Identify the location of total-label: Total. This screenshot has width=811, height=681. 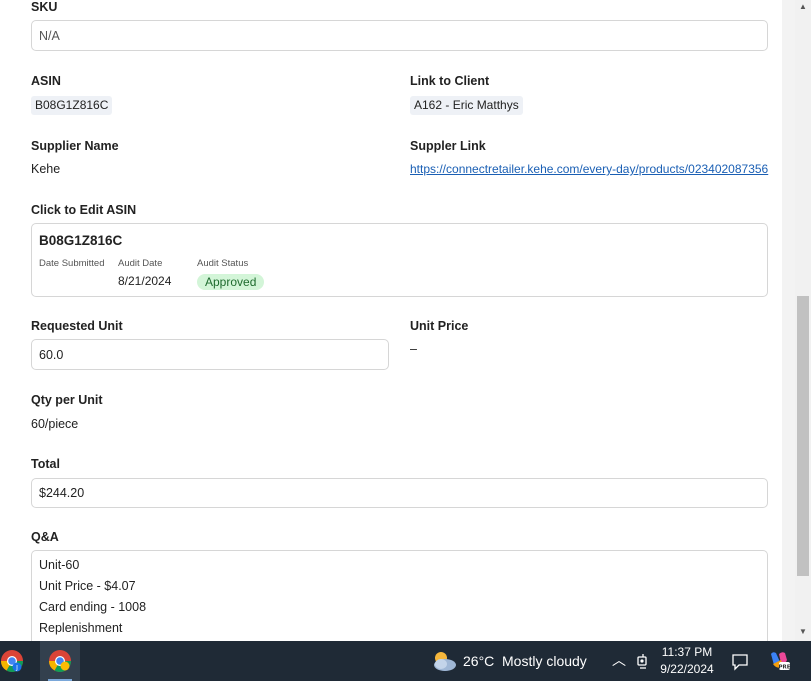
(45, 464).